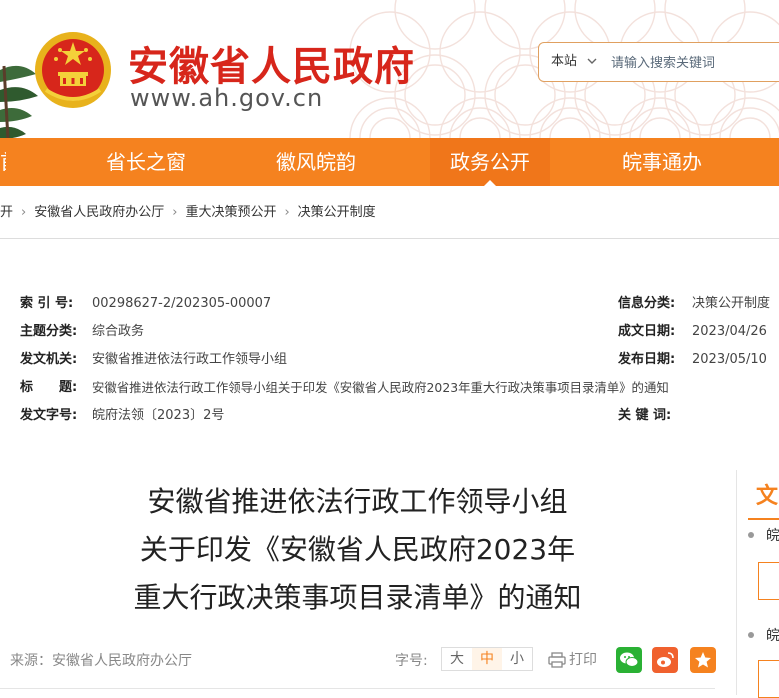 The height and width of the screenshot is (698, 779). What do you see at coordinates (227, 98) in the screenshot?
I see `site-url: www.ah.gov.cn` at bounding box center [227, 98].